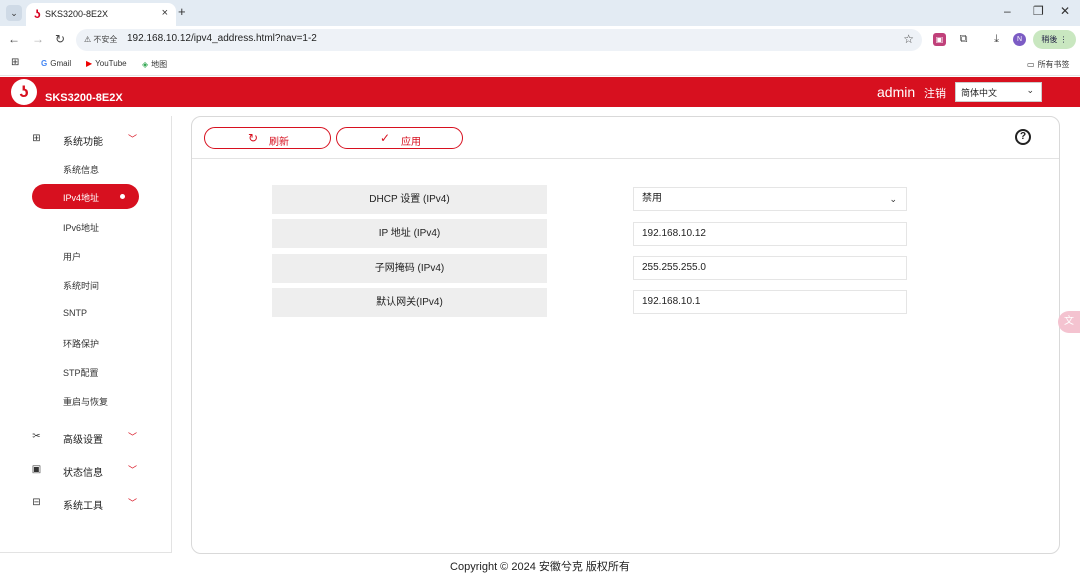  What do you see at coordinates (1069, 322) in the screenshot?
I see `translate-float-icon: 文` at bounding box center [1069, 322].